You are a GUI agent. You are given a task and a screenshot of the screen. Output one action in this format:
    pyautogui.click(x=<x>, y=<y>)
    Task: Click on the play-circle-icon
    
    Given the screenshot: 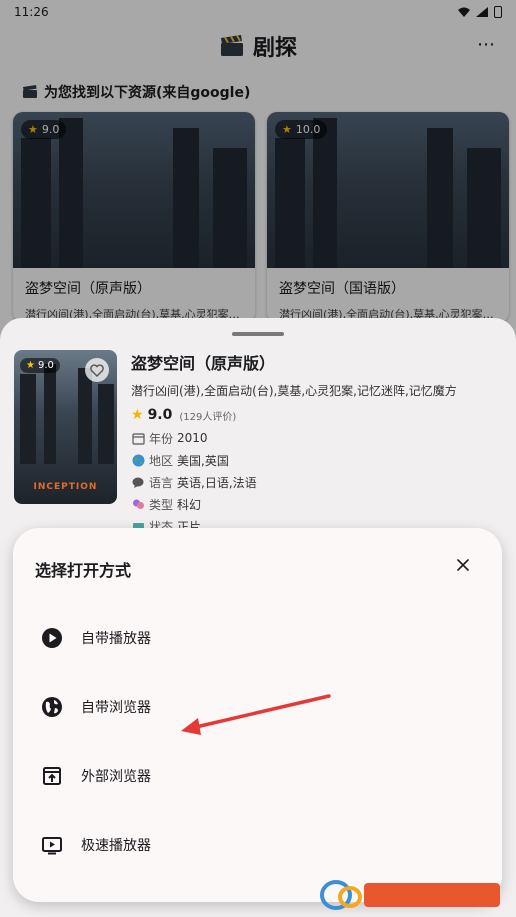 What is the action you would take?
    pyautogui.click(x=52, y=638)
    